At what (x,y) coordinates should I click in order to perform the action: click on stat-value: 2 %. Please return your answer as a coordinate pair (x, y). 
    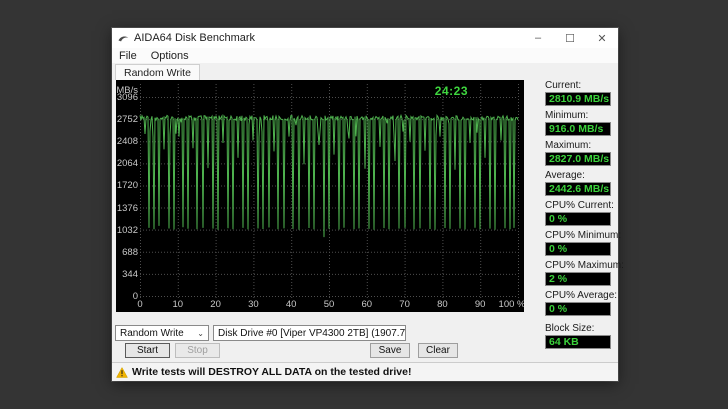
    Looking at the image, I should click on (578, 279).